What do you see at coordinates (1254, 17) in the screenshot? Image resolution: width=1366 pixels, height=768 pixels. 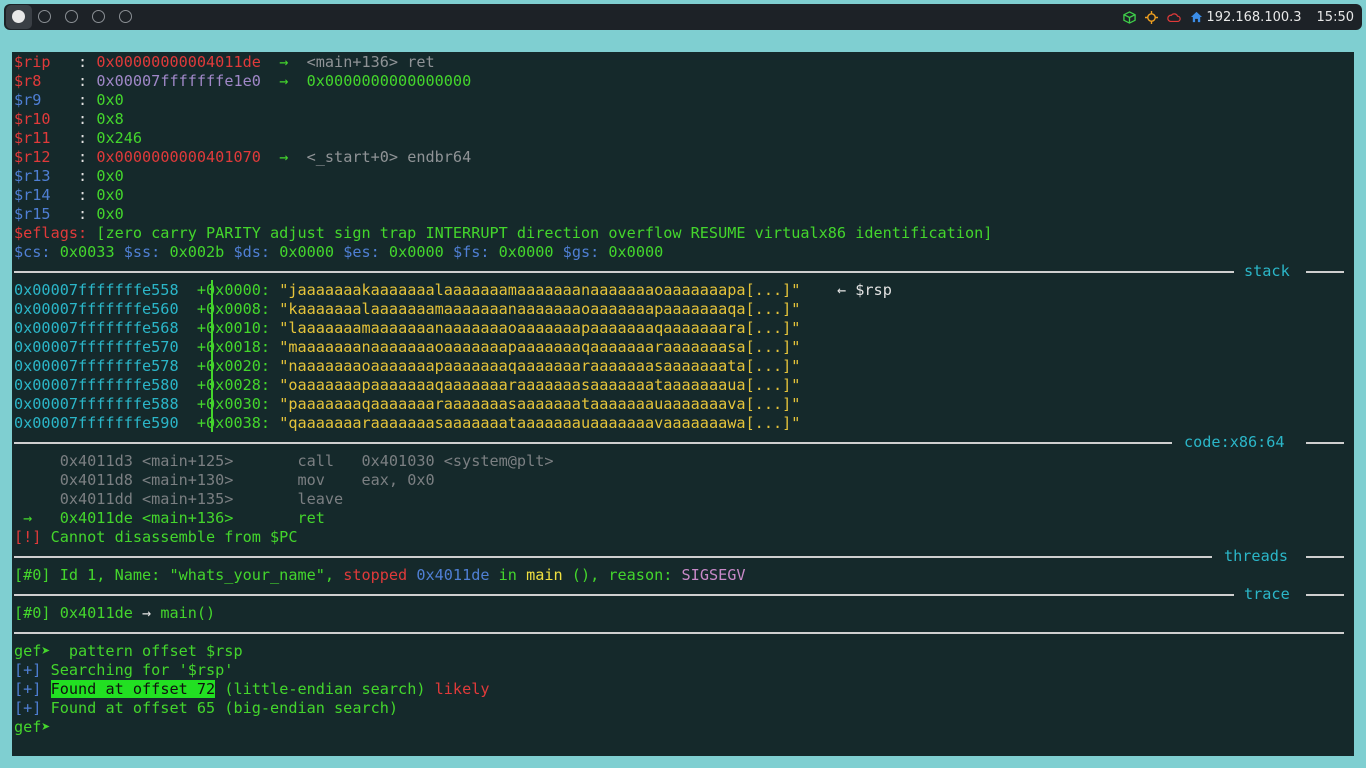 I see `ip-address: 192.168.100.3` at bounding box center [1254, 17].